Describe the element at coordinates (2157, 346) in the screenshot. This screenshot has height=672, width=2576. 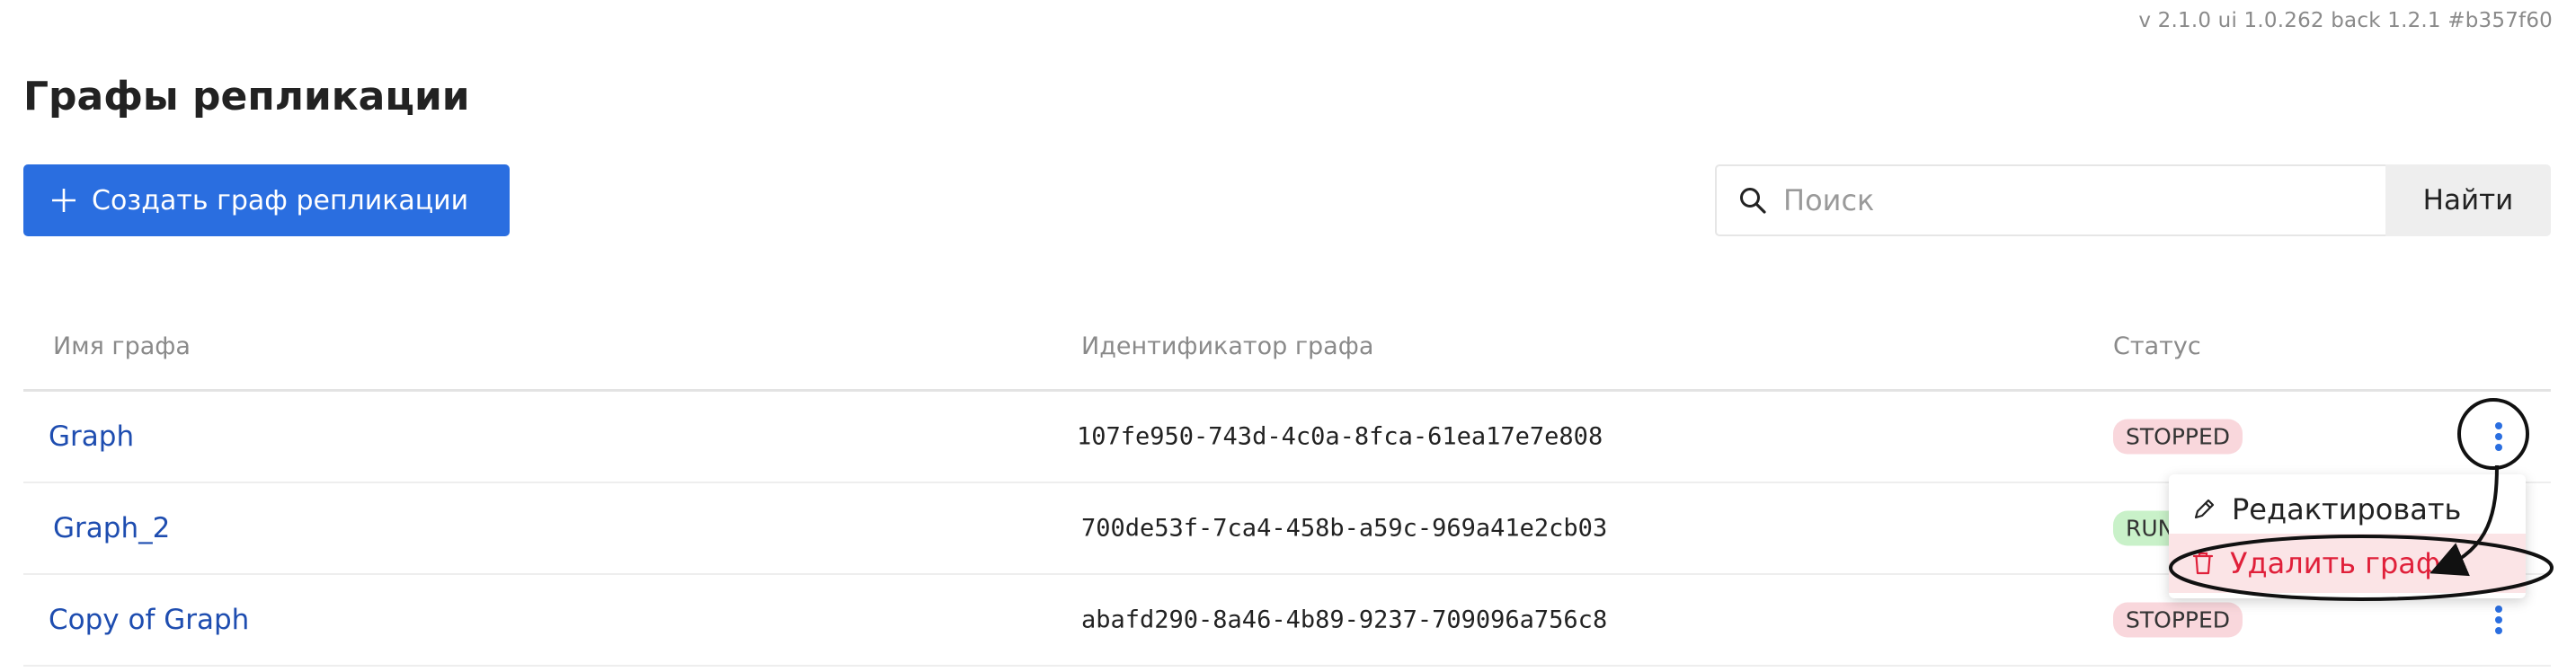
I see `column-header-status: Статус` at that location.